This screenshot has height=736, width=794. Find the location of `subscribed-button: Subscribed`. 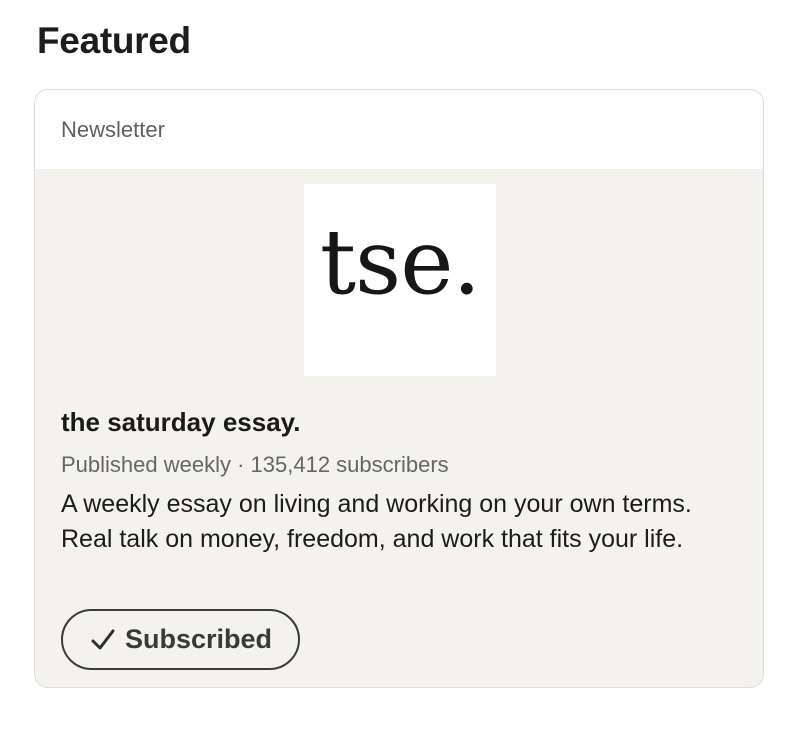

subscribed-button: Subscribed is located at coordinates (180, 639).